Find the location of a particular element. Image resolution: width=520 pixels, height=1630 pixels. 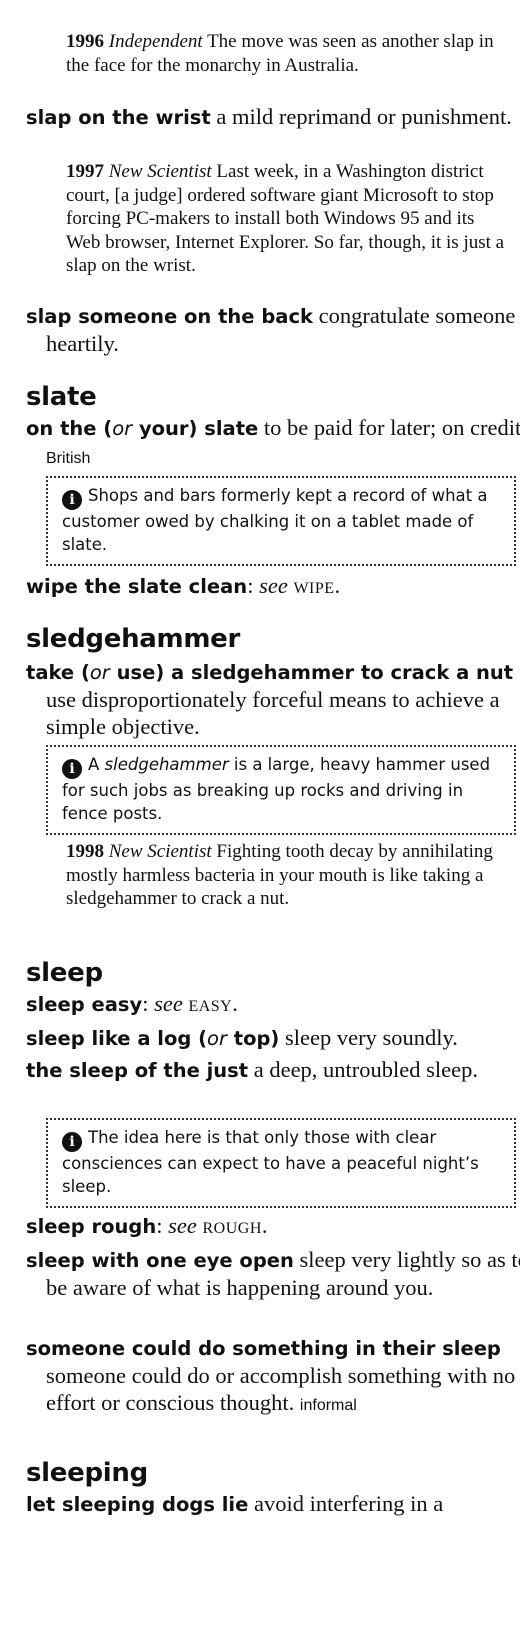

phrase: slap someone on the back is located at coordinates (169, 316).